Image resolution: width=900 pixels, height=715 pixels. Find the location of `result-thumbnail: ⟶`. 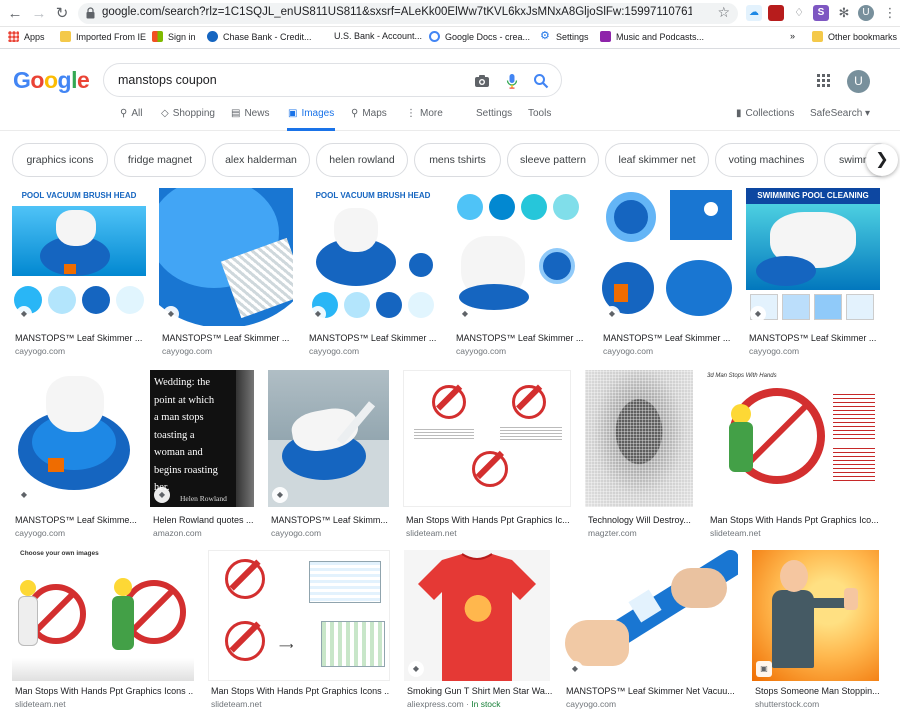

result-thumbnail: ⟶ is located at coordinates (299, 615).